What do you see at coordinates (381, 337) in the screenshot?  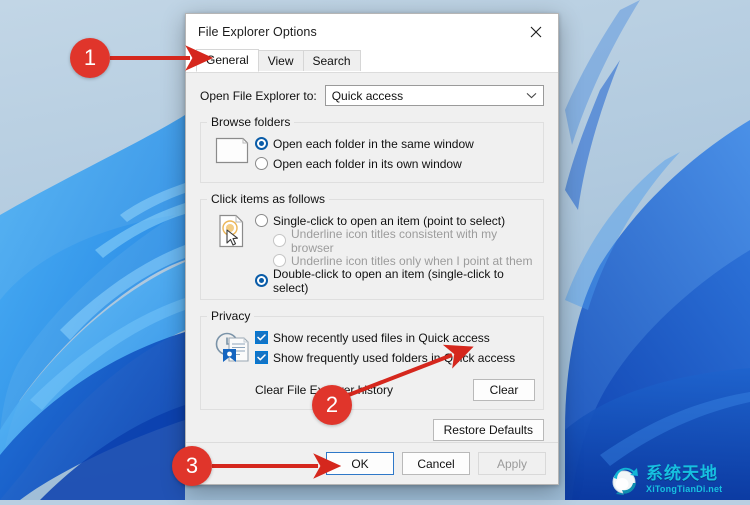 I see `checkbox-label-recent-files: Show recently used files in Quick access` at bounding box center [381, 337].